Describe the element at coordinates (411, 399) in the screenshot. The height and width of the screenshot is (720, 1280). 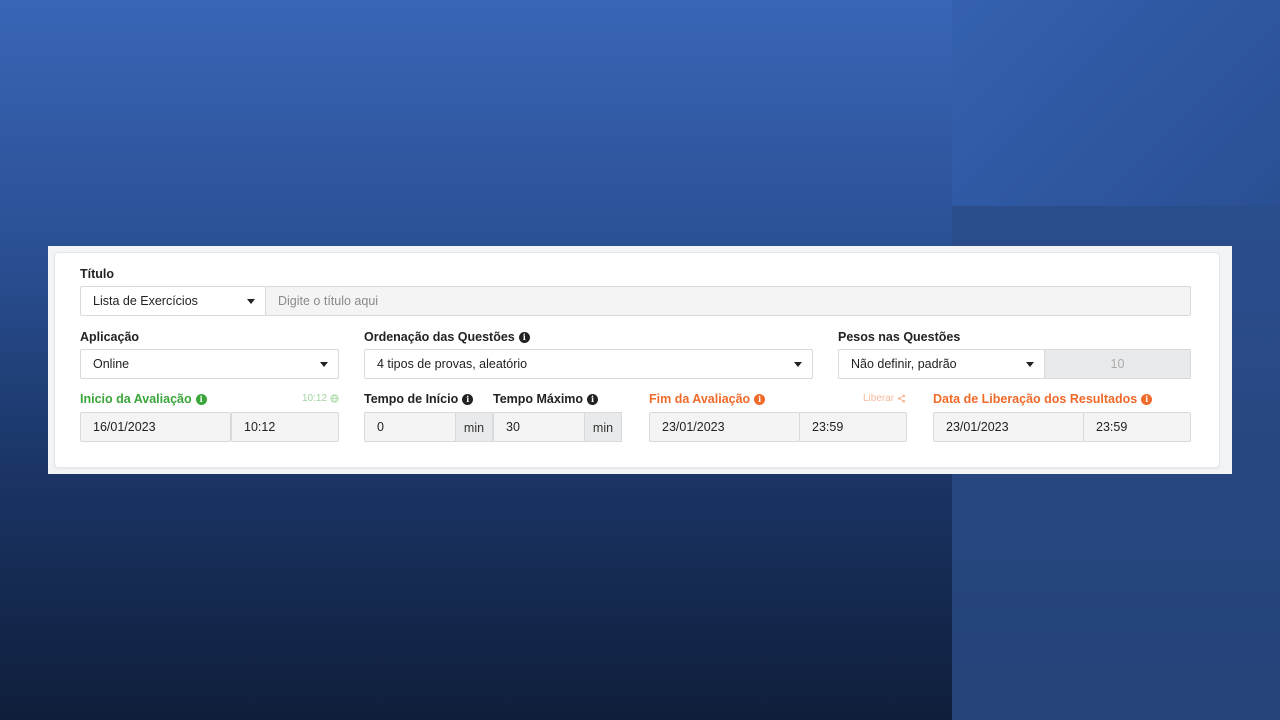
I see `tempo-inicio-label-text: Tempo de Início` at that location.